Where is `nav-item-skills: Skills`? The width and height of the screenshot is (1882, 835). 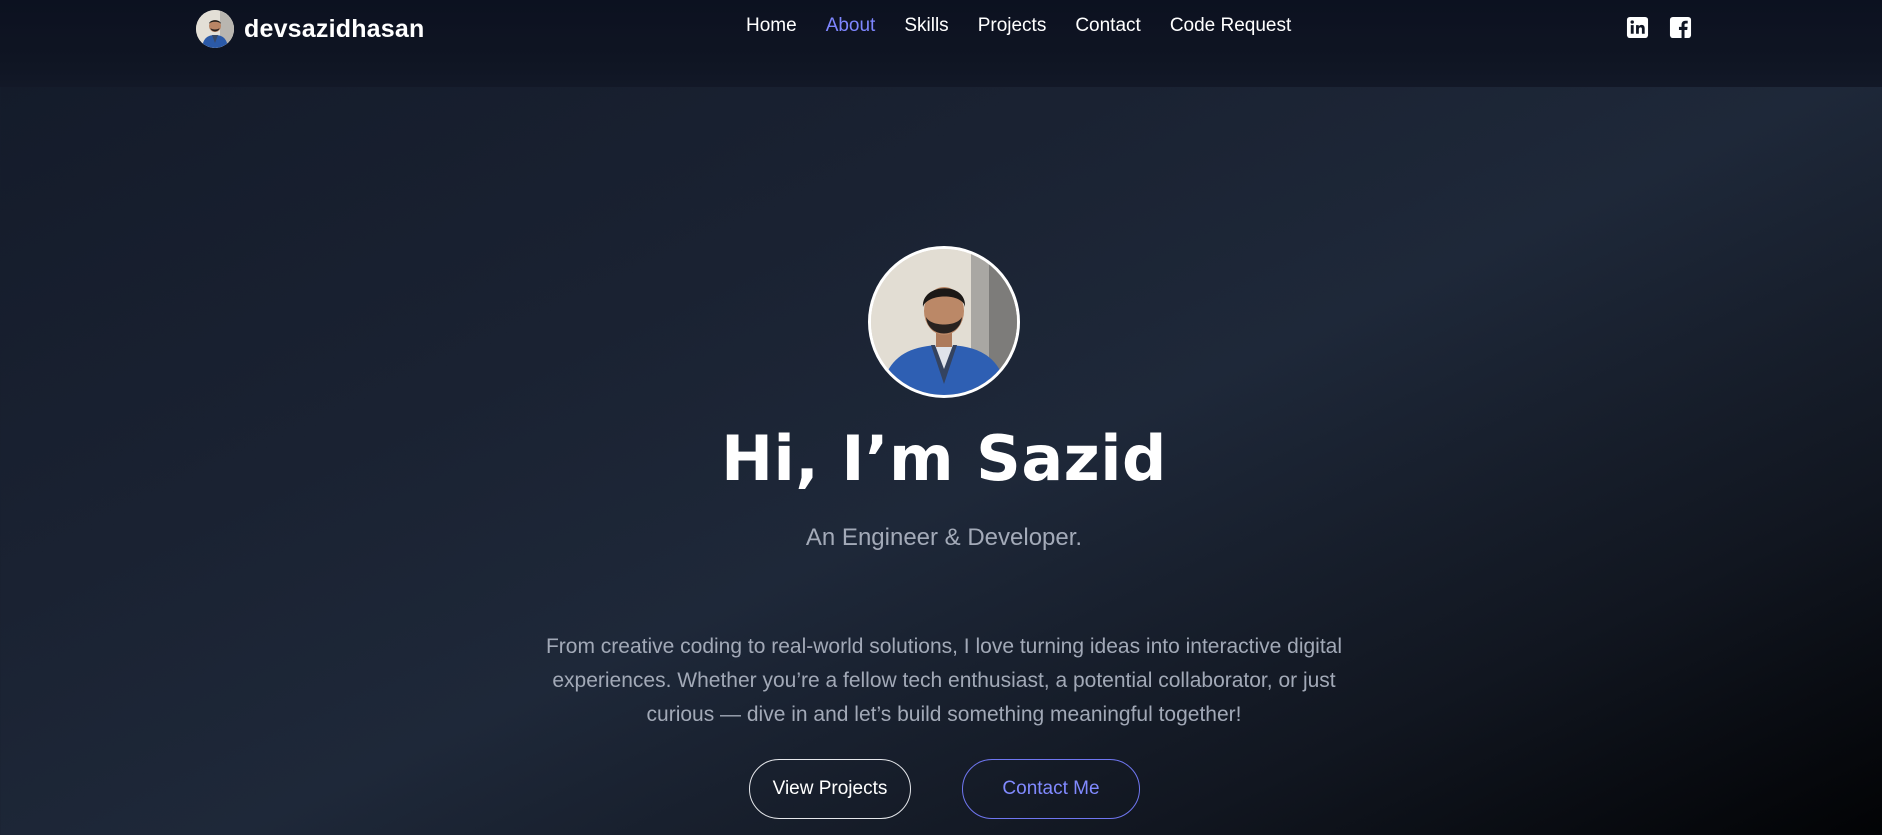 nav-item-skills: Skills is located at coordinates (926, 26).